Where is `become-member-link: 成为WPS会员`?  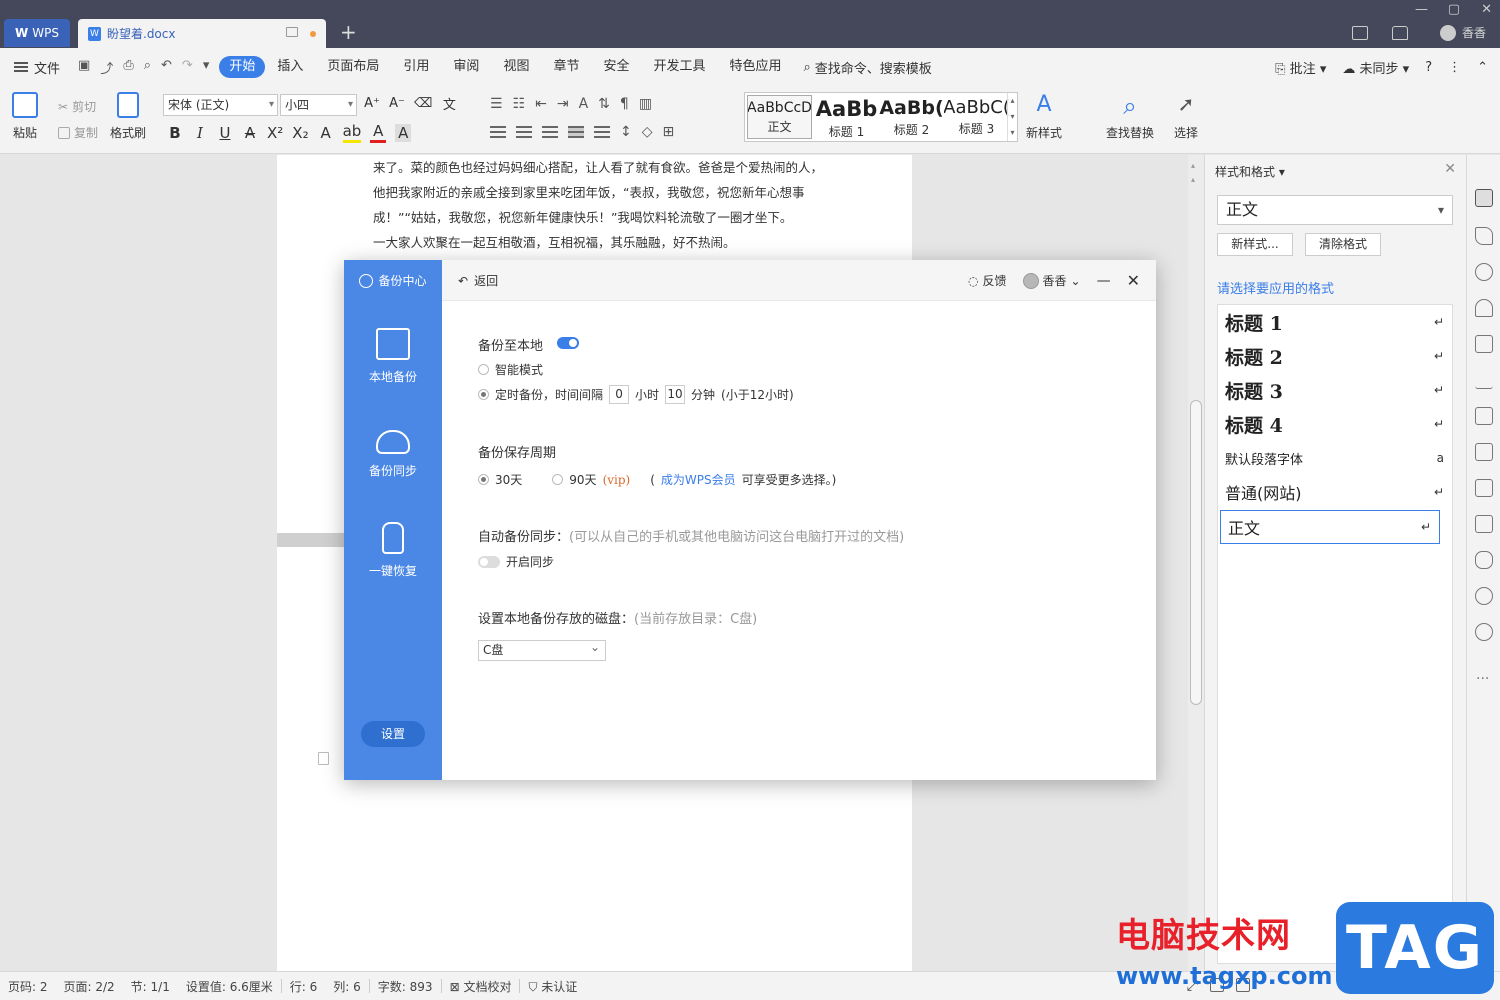
become-member-link: 成为WPS会员 is located at coordinates (698, 479).